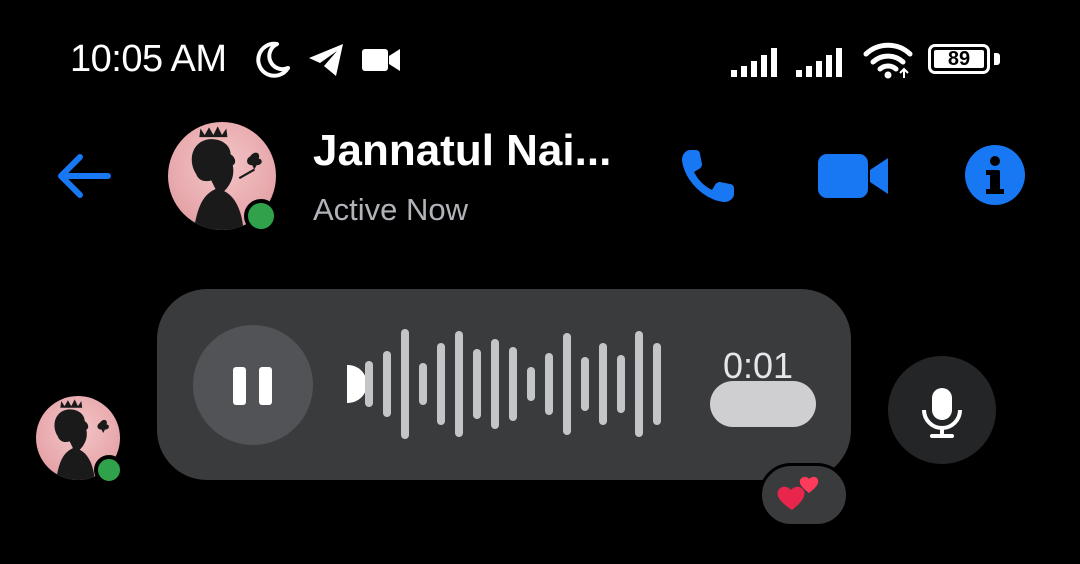 This screenshot has height=564, width=1080. Describe the element at coordinates (357, 384) in the screenshot. I see `playhead` at that location.